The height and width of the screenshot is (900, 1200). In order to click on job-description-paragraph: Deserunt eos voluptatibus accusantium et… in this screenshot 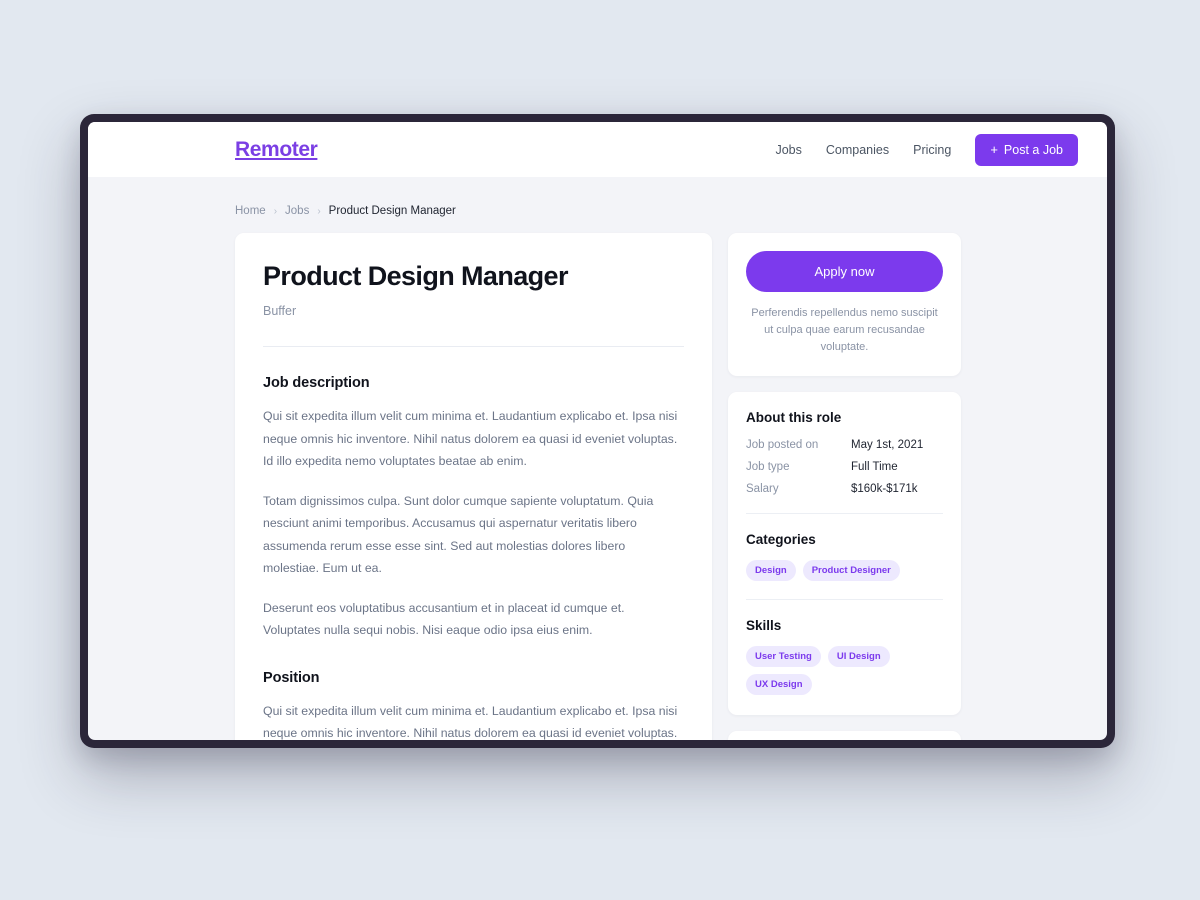, I will do `click(444, 619)`.